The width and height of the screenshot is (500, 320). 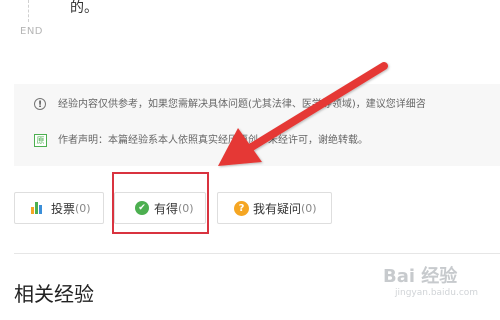 I want to click on question-label: 我有疑问, so click(x=277, y=208).